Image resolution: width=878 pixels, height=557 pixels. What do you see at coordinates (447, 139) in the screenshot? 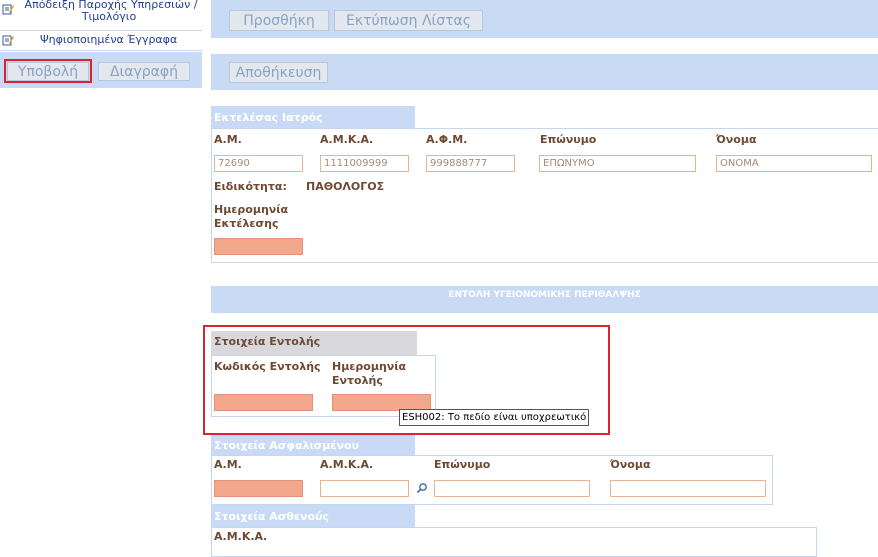
I see `executor-afm-label: Α.Φ.Μ.` at bounding box center [447, 139].